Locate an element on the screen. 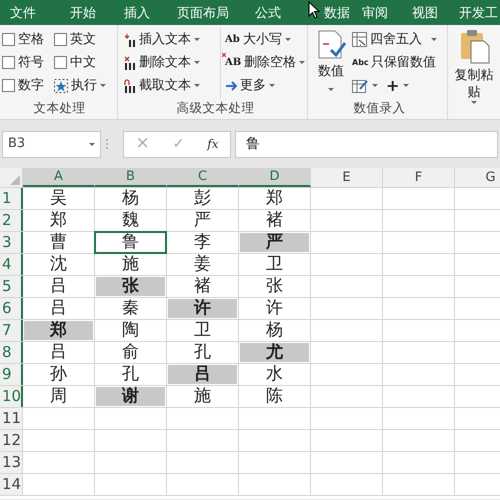 This screenshot has width=500, height=500. menu-tab: 页面布局 is located at coordinates (203, 14).